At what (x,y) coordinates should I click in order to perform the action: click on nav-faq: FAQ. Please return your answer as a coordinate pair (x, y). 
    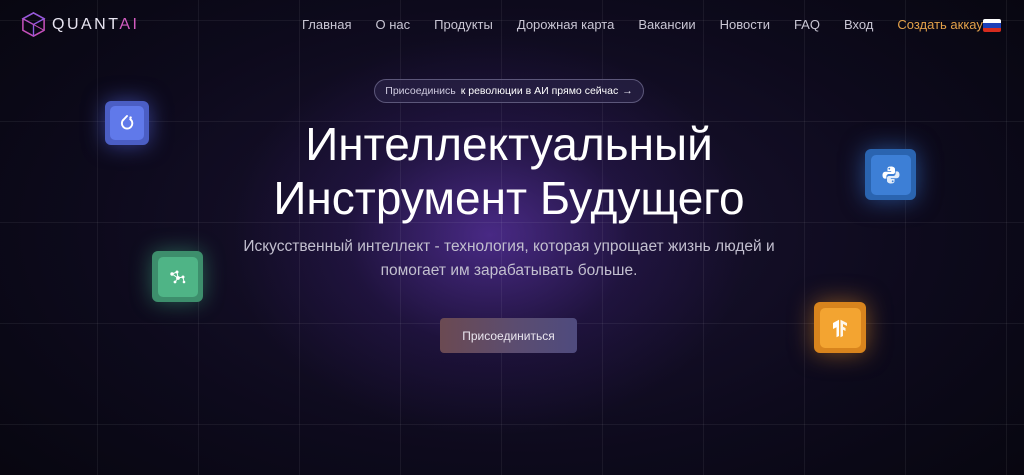
    Looking at the image, I should click on (807, 24).